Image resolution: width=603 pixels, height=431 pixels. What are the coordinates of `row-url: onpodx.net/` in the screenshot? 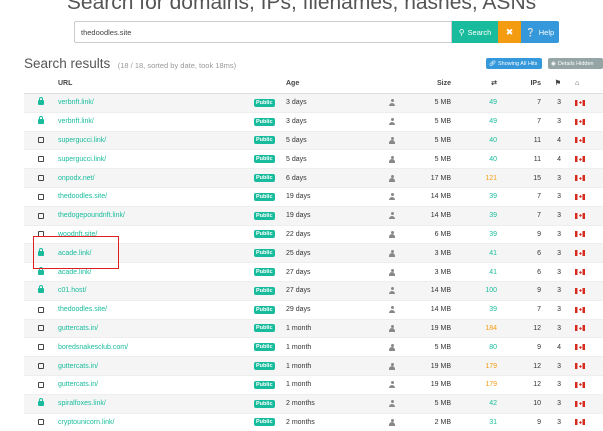 It's located at (156, 178).